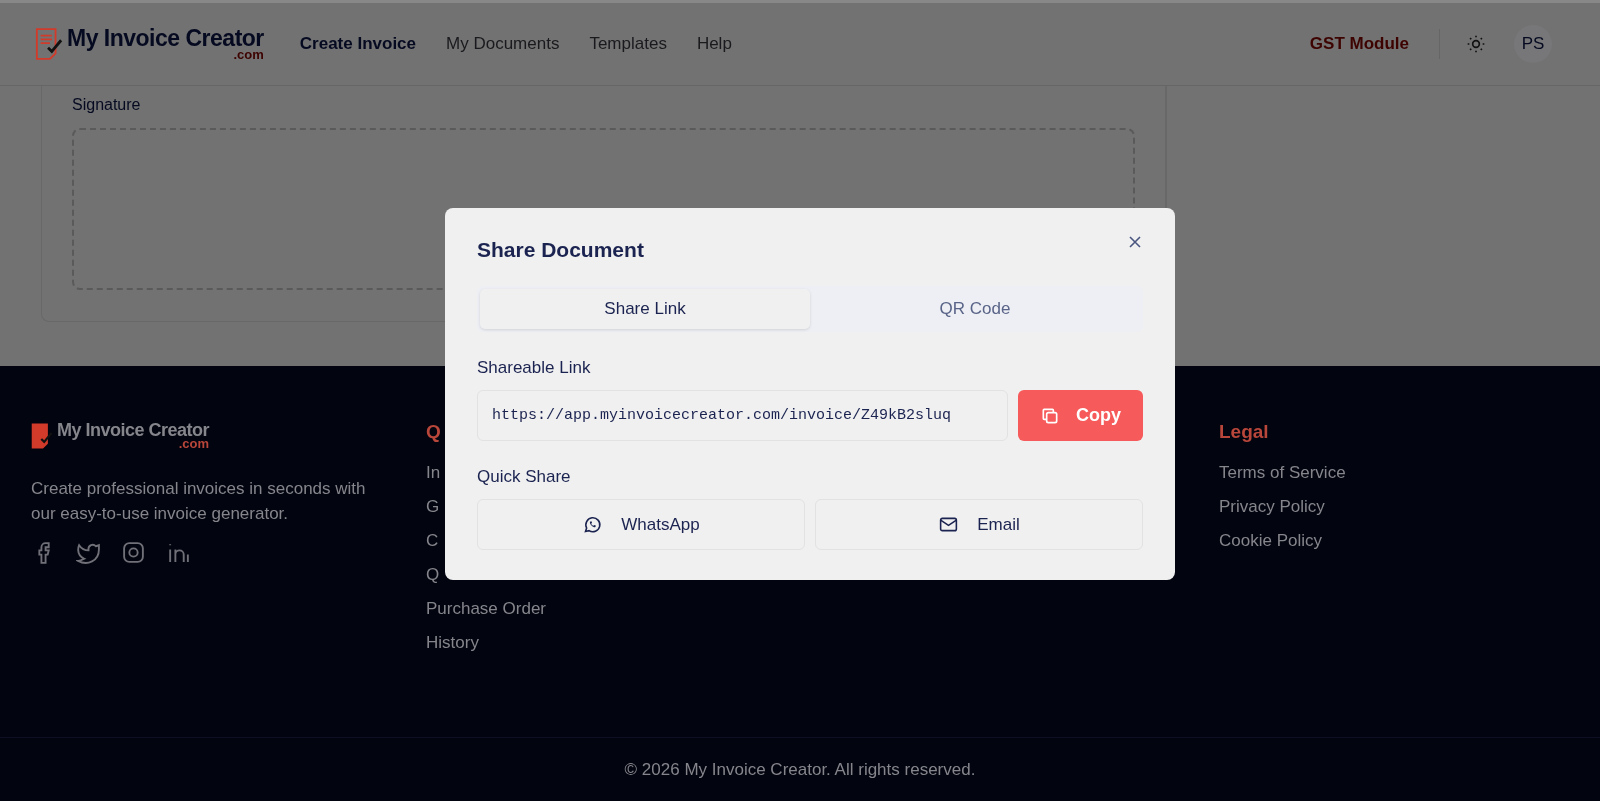 This screenshot has height=801, width=1600. I want to click on footer-column-heading: Legal, so click(1244, 432).